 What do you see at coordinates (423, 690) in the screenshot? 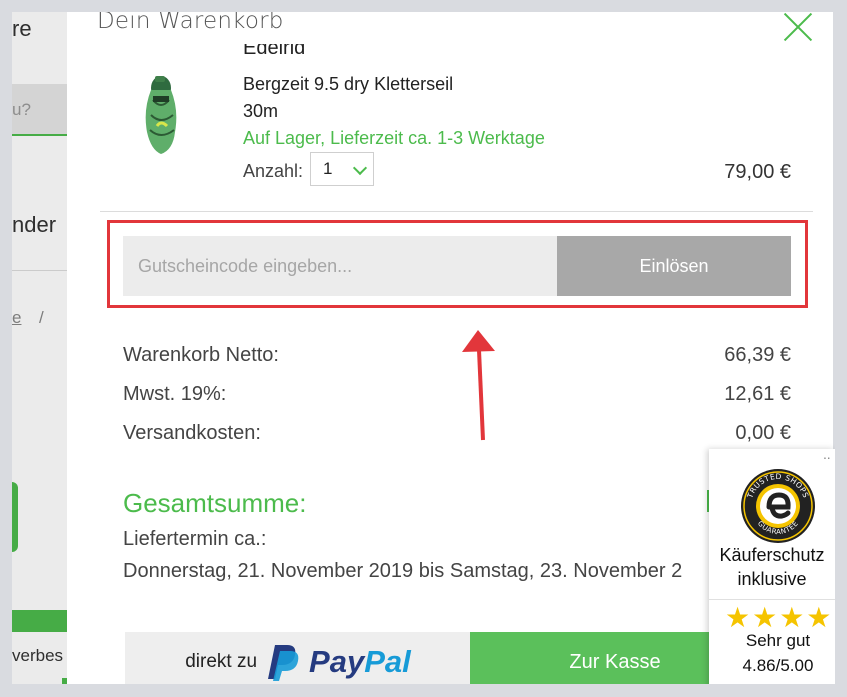
I see `frame-bottom` at bounding box center [423, 690].